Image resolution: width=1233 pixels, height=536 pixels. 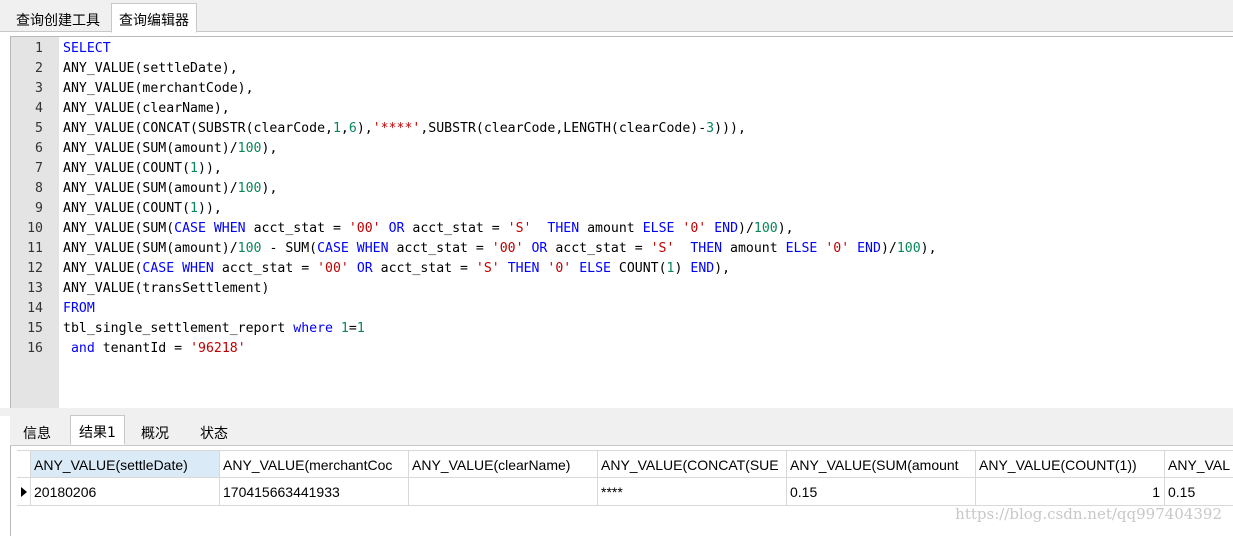 I want to click on watermark: https://blog.csdn.net/qq997404392, so click(x=1088, y=514).